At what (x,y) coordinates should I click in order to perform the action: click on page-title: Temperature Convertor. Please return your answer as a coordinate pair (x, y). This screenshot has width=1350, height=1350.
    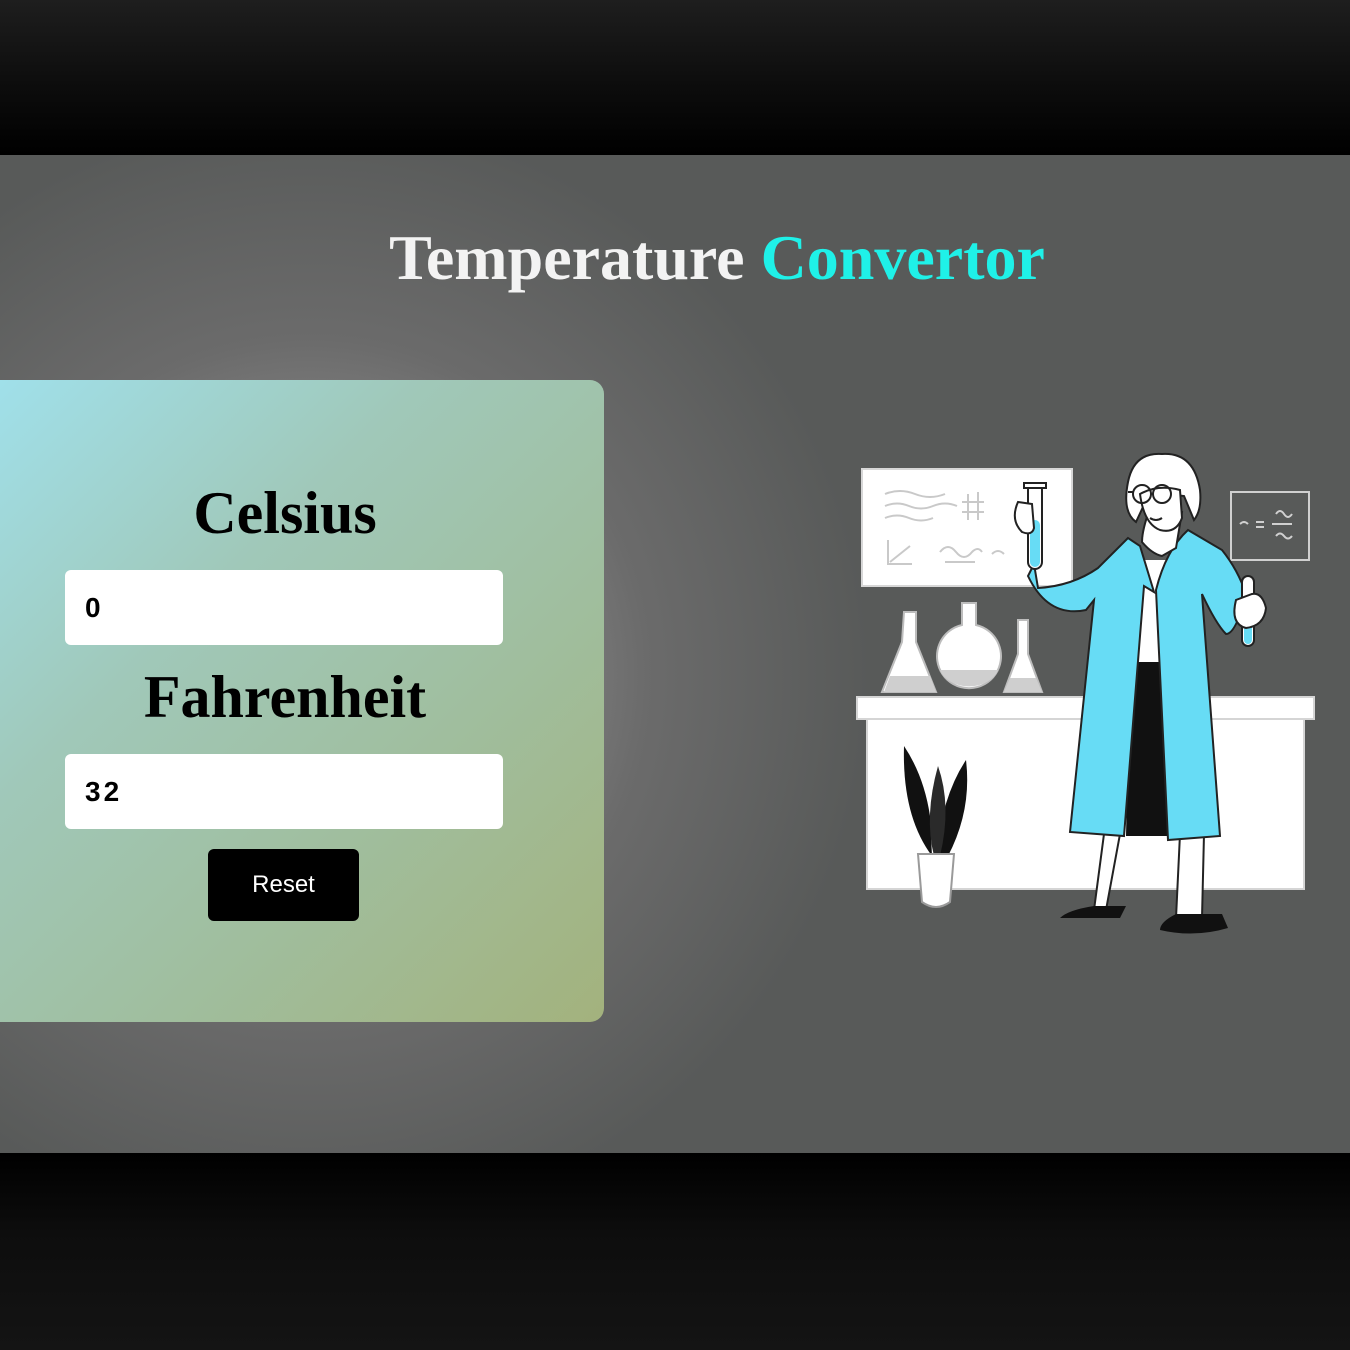
    Looking at the image, I should click on (675, 258).